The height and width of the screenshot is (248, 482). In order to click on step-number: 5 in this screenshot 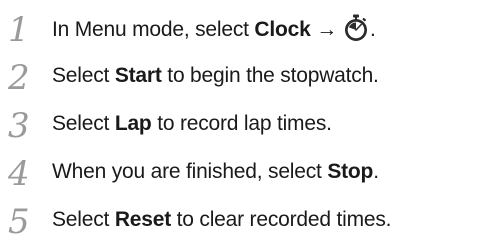, I will do `click(19, 222)`.